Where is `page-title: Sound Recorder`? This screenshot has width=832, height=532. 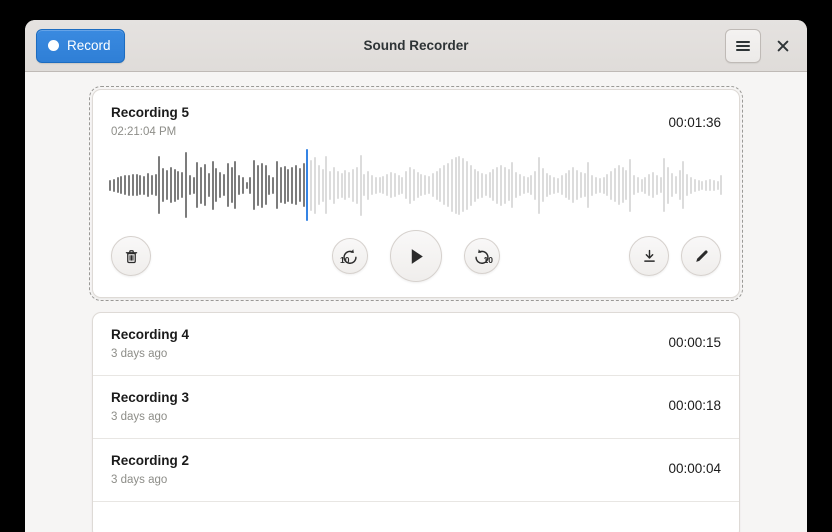
page-title: Sound Recorder is located at coordinates (416, 45).